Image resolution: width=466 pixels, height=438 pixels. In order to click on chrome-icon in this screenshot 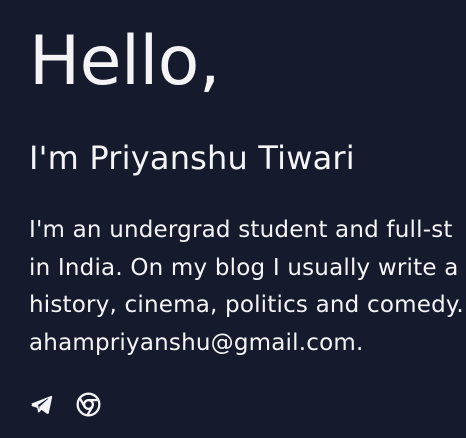, I will do `click(88, 404)`.